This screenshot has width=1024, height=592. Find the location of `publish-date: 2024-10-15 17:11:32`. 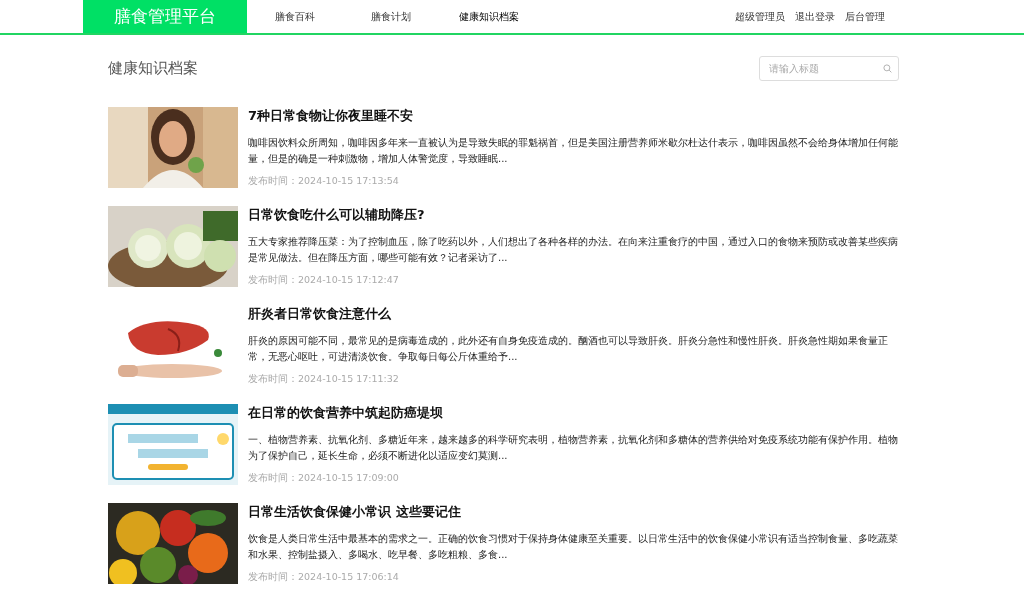

publish-date: 2024-10-15 17:11:32 is located at coordinates (348, 379).